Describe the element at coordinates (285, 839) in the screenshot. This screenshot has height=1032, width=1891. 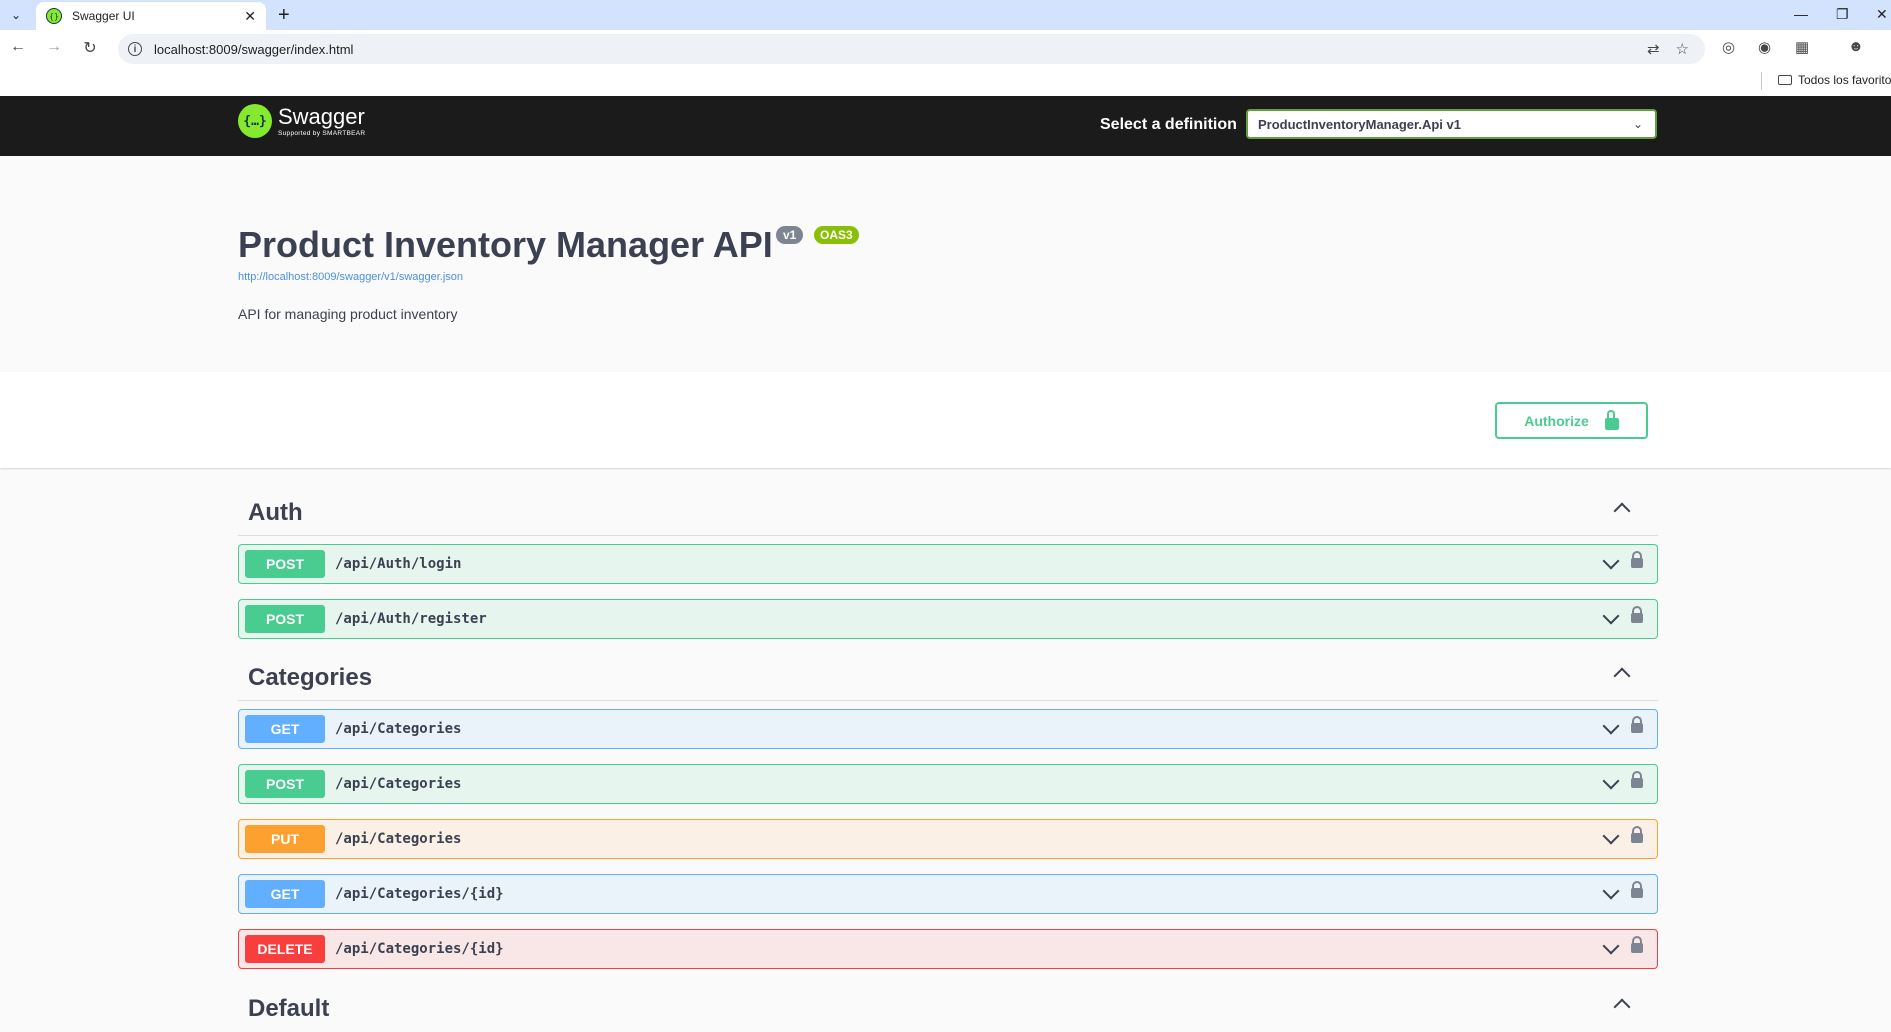
I see `method-badge: PUT` at that location.